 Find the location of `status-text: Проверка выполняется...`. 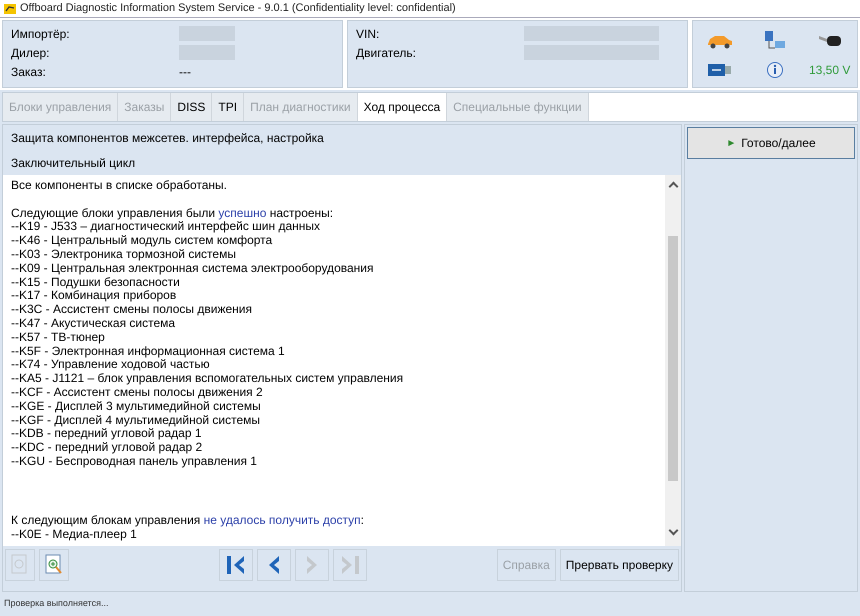

status-text: Проверка выполняется... is located at coordinates (56, 603).